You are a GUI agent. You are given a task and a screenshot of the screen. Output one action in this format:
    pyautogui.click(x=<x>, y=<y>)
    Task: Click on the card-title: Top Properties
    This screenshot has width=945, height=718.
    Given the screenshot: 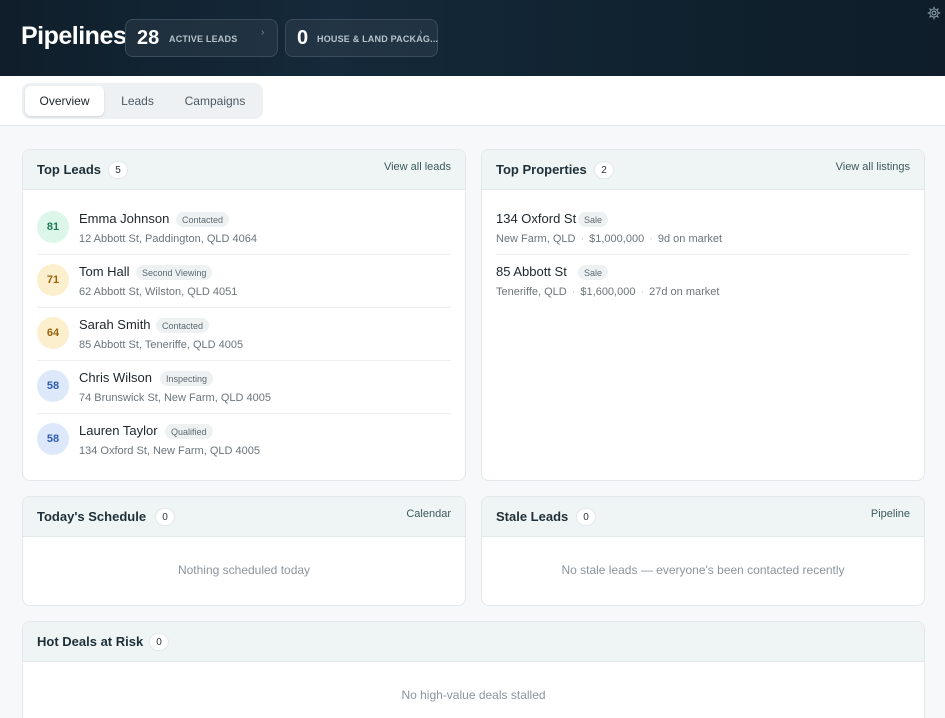 What is the action you would take?
    pyautogui.click(x=541, y=169)
    